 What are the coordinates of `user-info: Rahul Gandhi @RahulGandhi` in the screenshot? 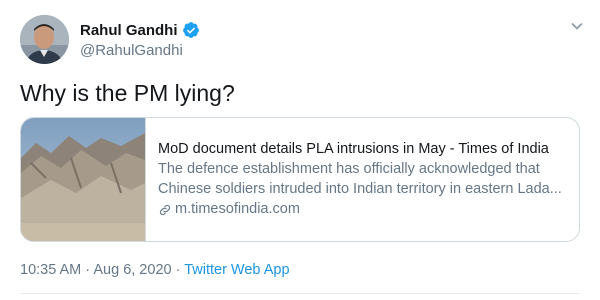 It's located at (140, 39).